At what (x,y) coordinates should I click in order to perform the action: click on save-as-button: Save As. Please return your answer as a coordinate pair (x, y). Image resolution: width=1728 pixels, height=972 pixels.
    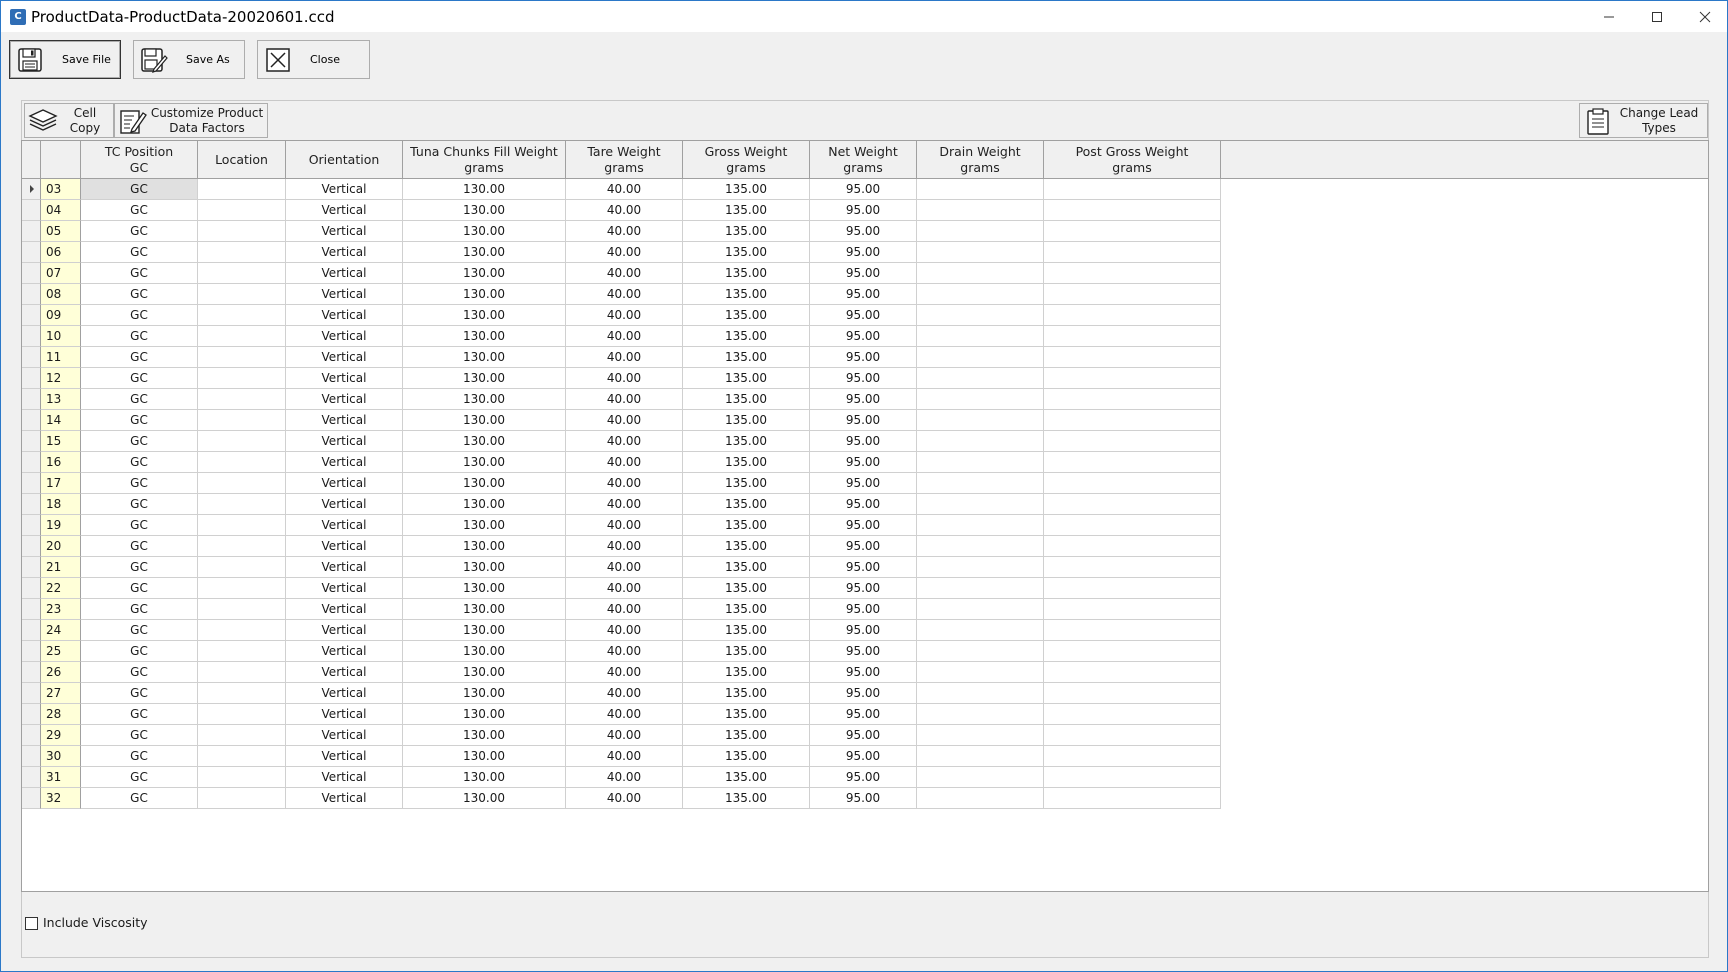
    Looking at the image, I should click on (189, 59).